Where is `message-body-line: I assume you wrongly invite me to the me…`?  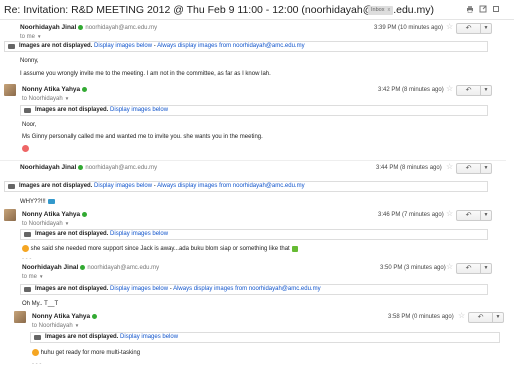
message-body-line: I assume you wrongly invite me to the me… is located at coordinates (145, 74).